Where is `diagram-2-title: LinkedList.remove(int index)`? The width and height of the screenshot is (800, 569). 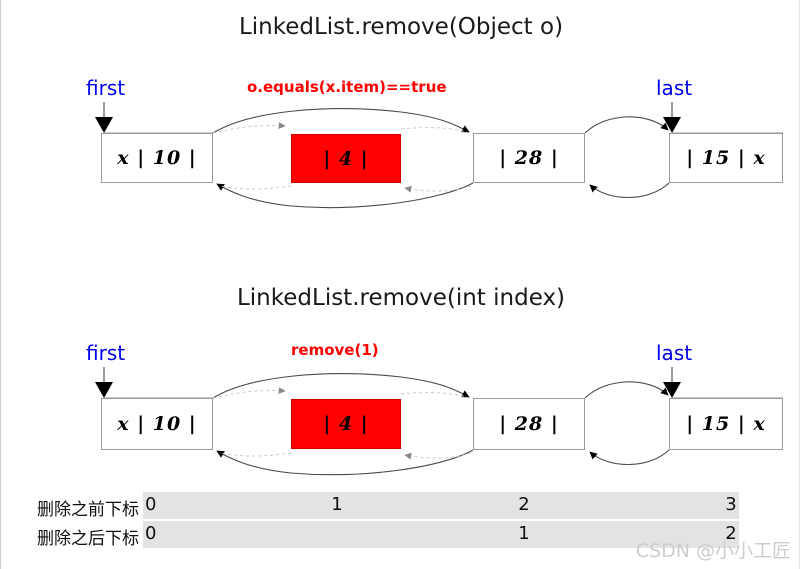 diagram-2-title: LinkedList.remove(int index) is located at coordinates (401, 298).